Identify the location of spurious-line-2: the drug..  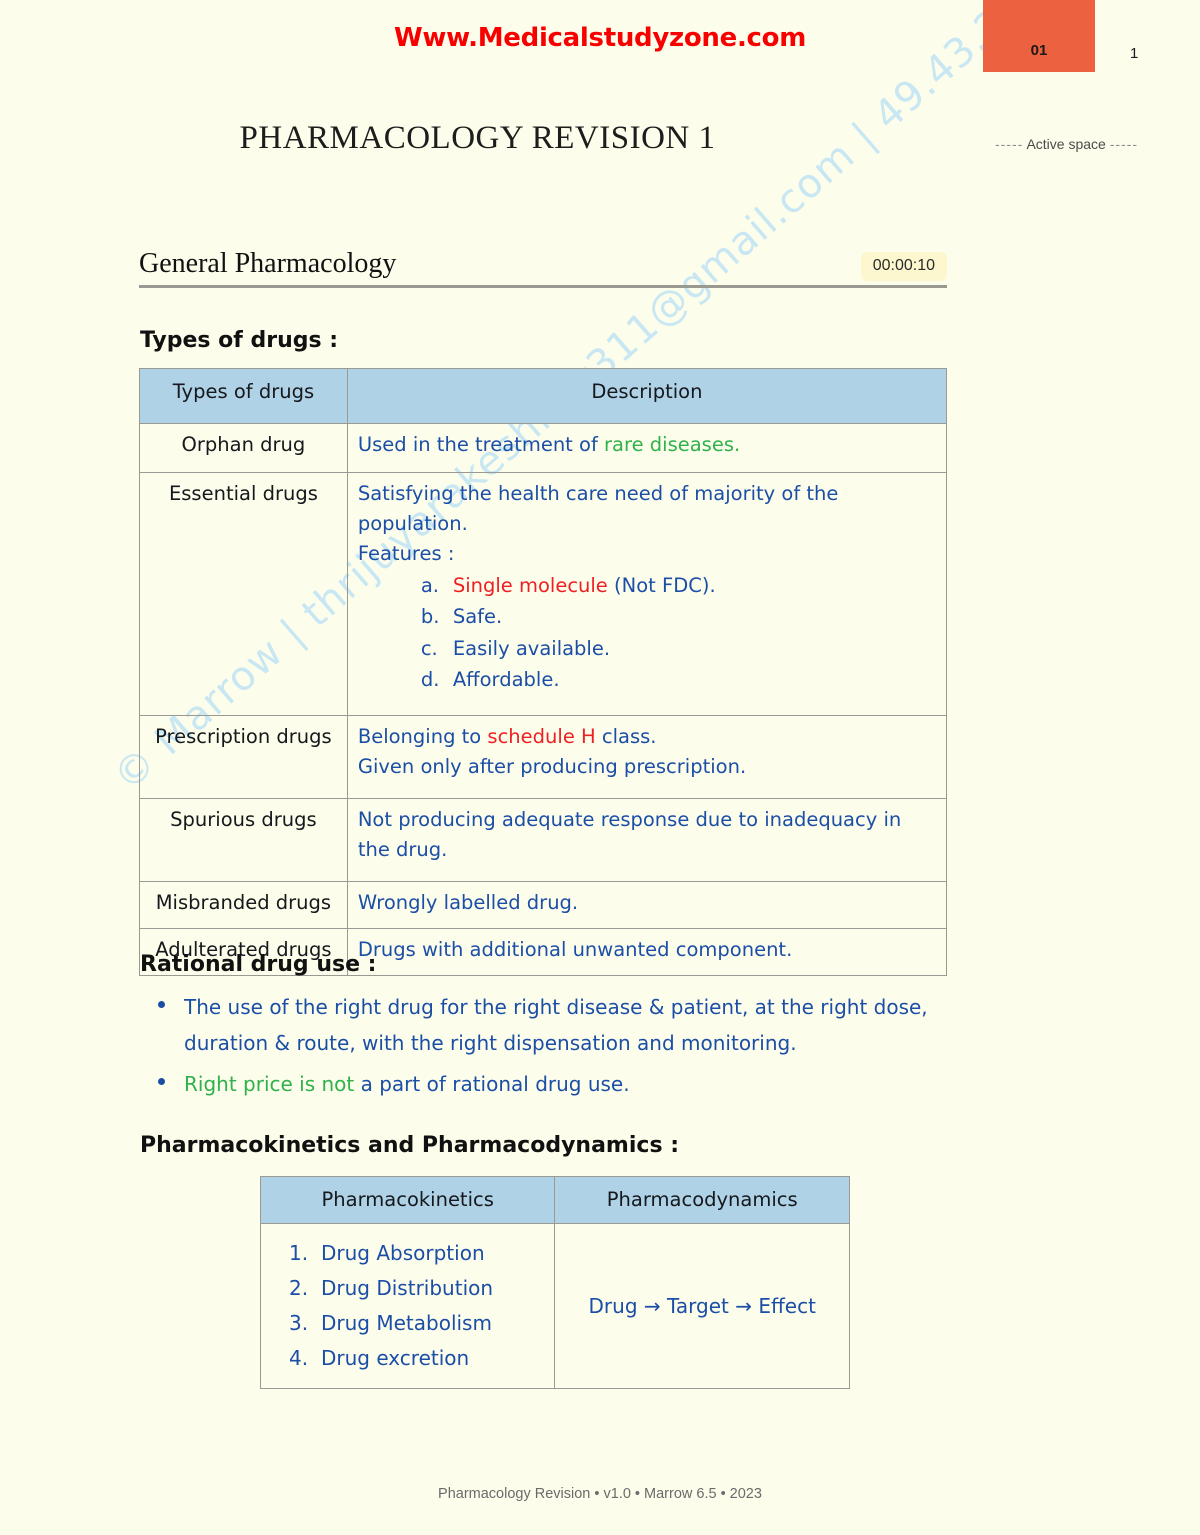
(402, 850).